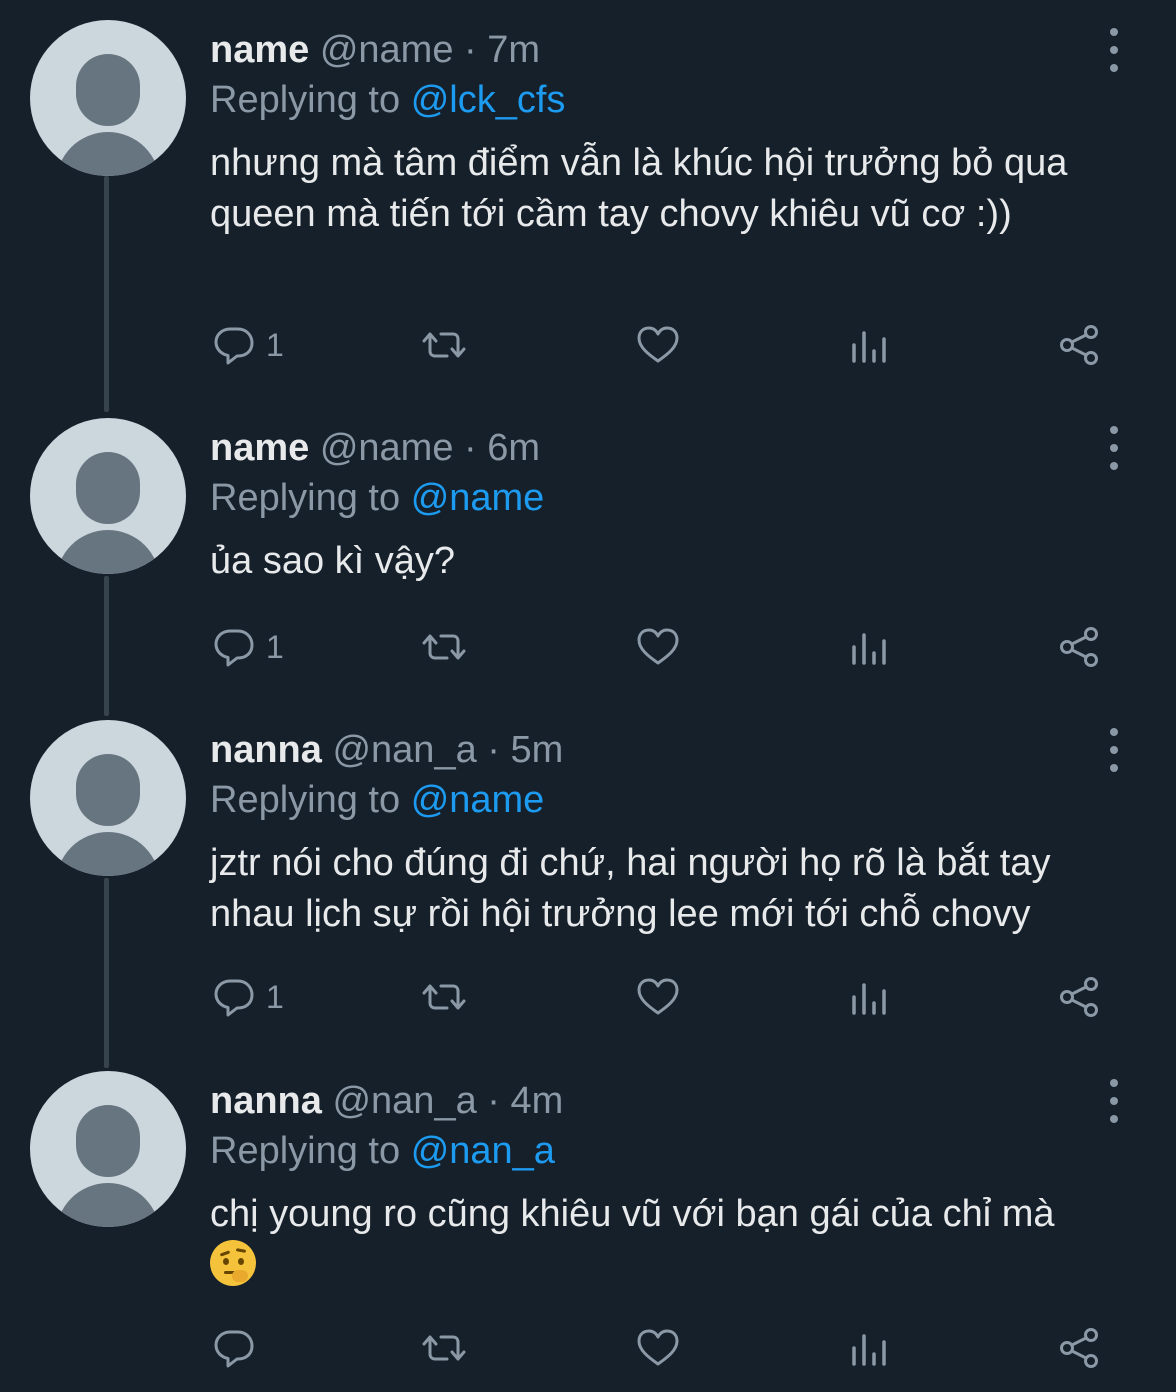 Image resolution: width=1176 pixels, height=1392 pixels. Describe the element at coordinates (483, 1151) in the screenshot. I see `replying-to-mention: @nan_a` at that location.